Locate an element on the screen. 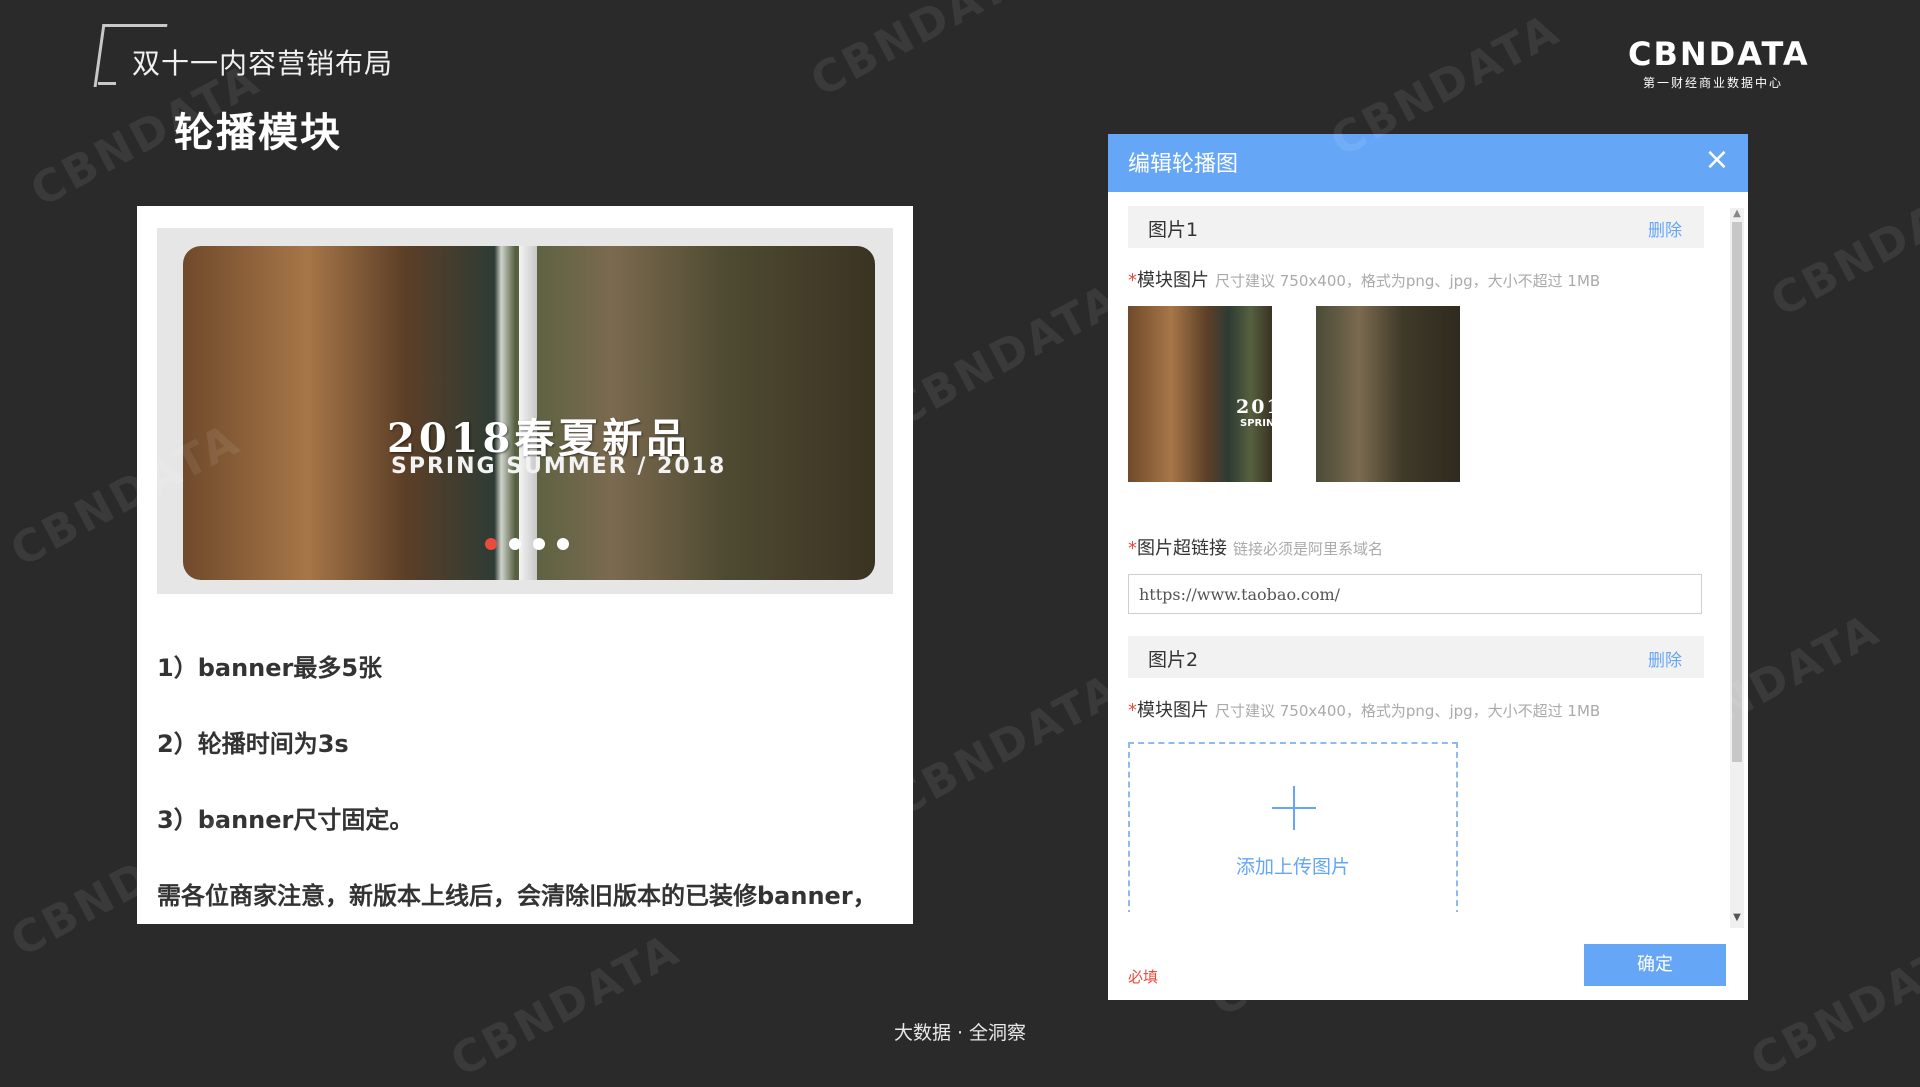  image-group-2-header: 图片2 删除 is located at coordinates (1416, 657).